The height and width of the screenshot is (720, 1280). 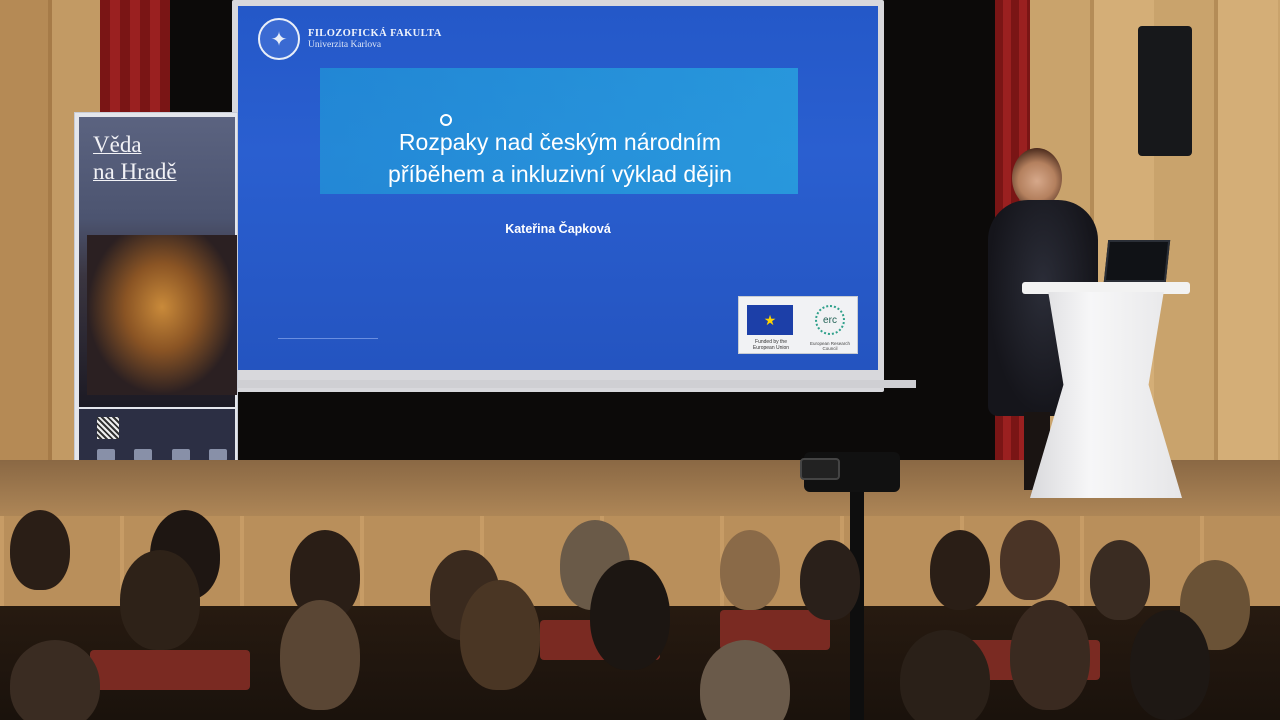 What do you see at coordinates (1137, 261) in the screenshot?
I see `laptop-icon` at bounding box center [1137, 261].